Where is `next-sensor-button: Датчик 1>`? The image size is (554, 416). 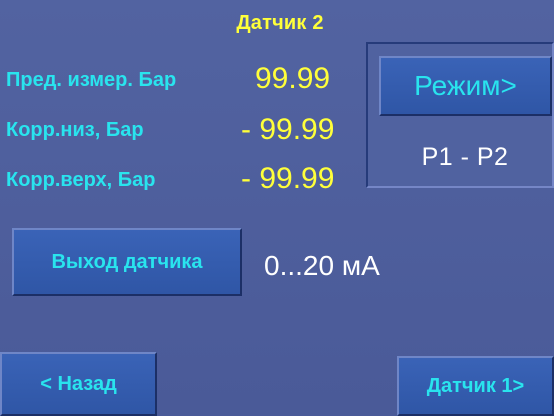
next-sensor-button: Датчик 1> is located at coordinates (475, 386).